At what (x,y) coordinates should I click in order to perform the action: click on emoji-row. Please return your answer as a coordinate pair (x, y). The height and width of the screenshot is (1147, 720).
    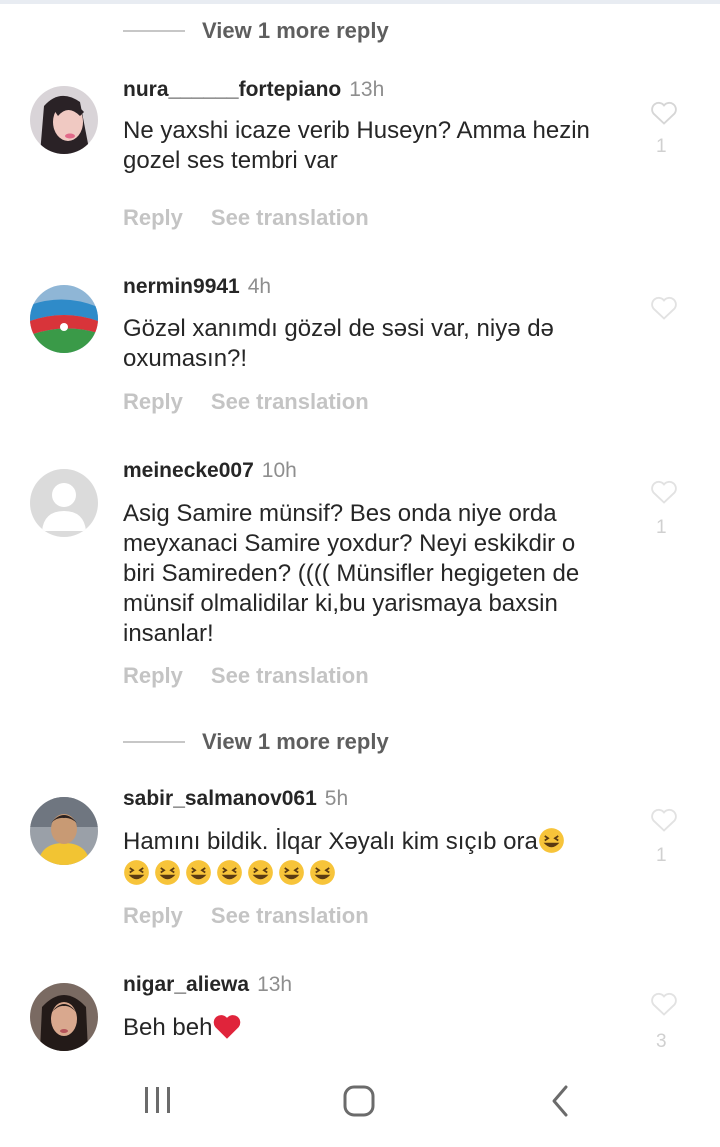
    Looking at the image, I should click on (373, 874).